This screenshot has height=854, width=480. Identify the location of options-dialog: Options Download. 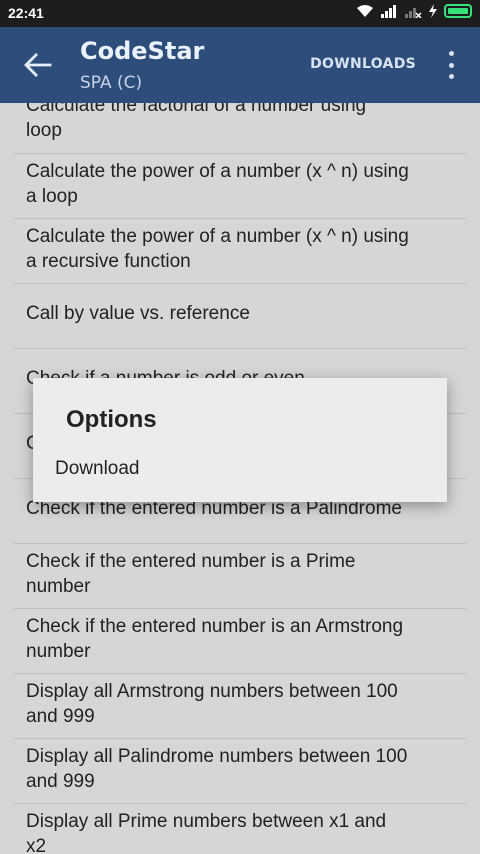
(240, 440).